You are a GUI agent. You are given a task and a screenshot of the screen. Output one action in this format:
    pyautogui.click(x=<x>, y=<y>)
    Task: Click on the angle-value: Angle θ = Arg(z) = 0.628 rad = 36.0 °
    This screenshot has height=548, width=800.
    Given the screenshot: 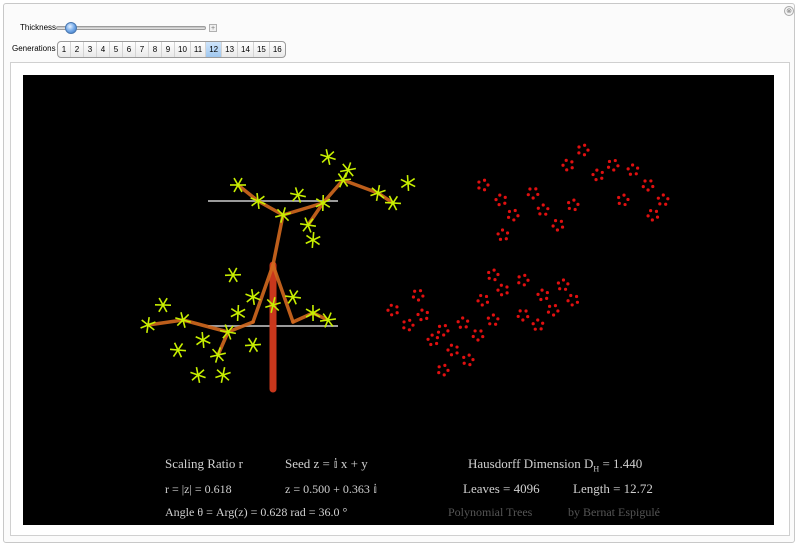 What is the action you would take?
    pyautogui.click(x=256, y=512)
    